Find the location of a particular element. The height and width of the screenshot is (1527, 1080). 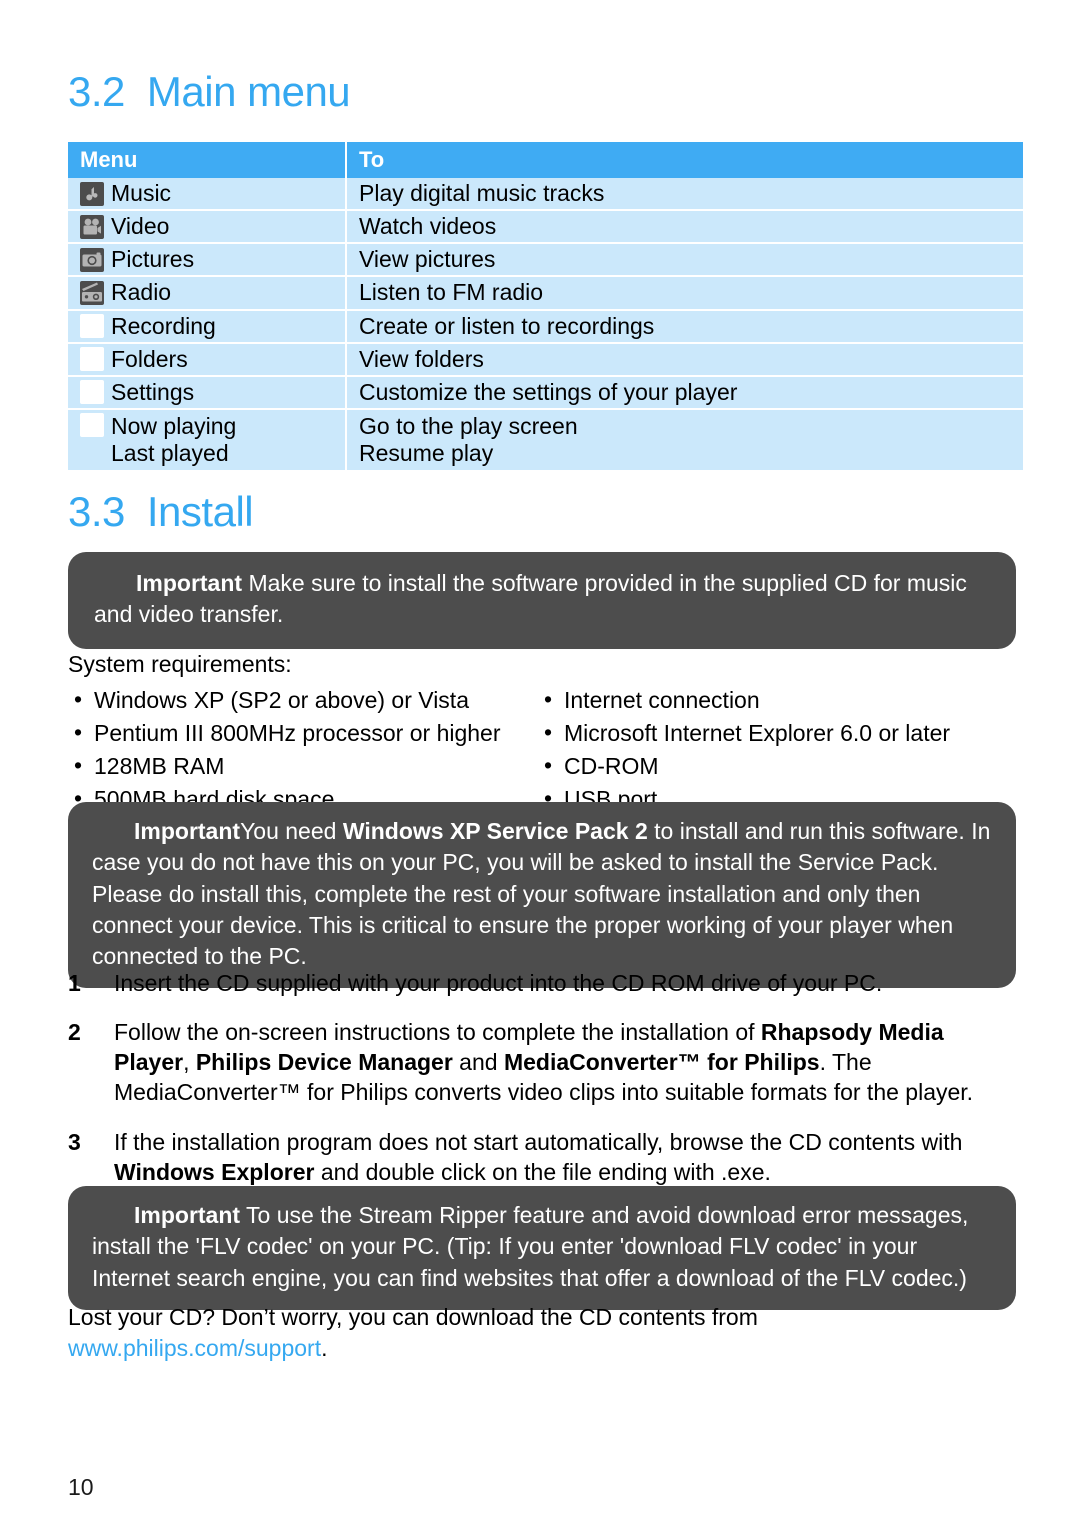

section-title: Install is located at coordinates (200, 511).